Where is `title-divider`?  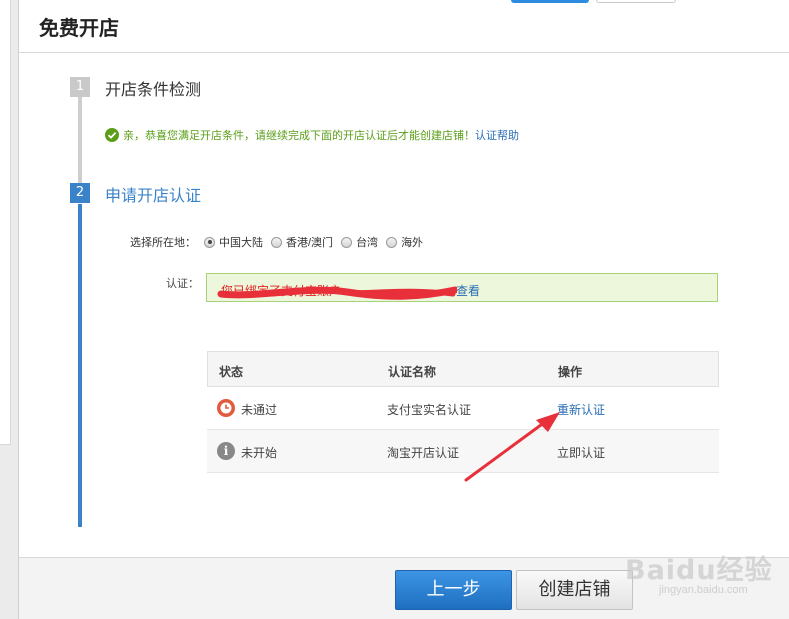
title-divider is located at coordinates (404, 52).